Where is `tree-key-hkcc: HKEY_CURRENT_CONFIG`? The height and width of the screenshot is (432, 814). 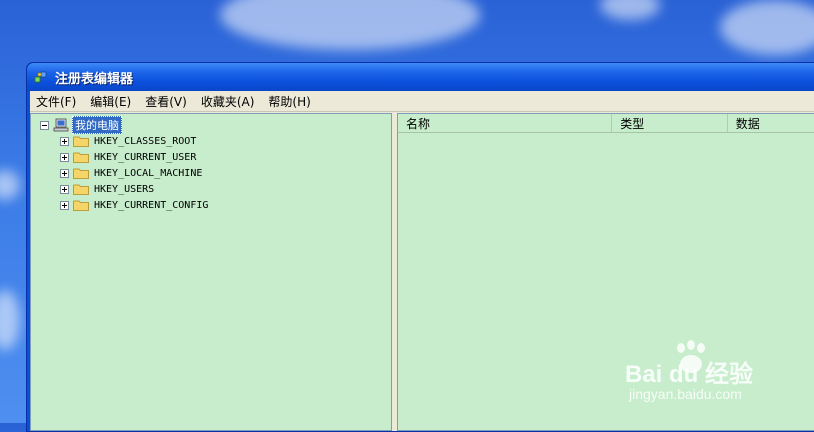
tree-key-hkcc: HKEY_CURRENT_CONFIG is located at coordinates (134, 205).